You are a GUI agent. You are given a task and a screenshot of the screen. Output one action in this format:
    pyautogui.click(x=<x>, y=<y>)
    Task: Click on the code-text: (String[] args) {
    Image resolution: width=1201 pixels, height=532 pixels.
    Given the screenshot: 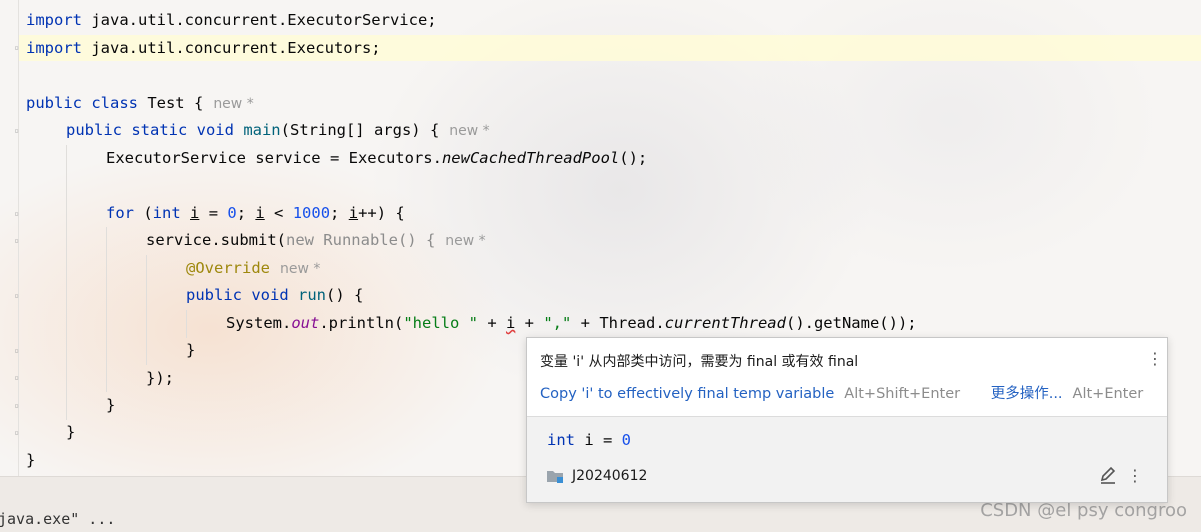 What is the action you would take?
    pyautogui.click(x=360, y=130)
    